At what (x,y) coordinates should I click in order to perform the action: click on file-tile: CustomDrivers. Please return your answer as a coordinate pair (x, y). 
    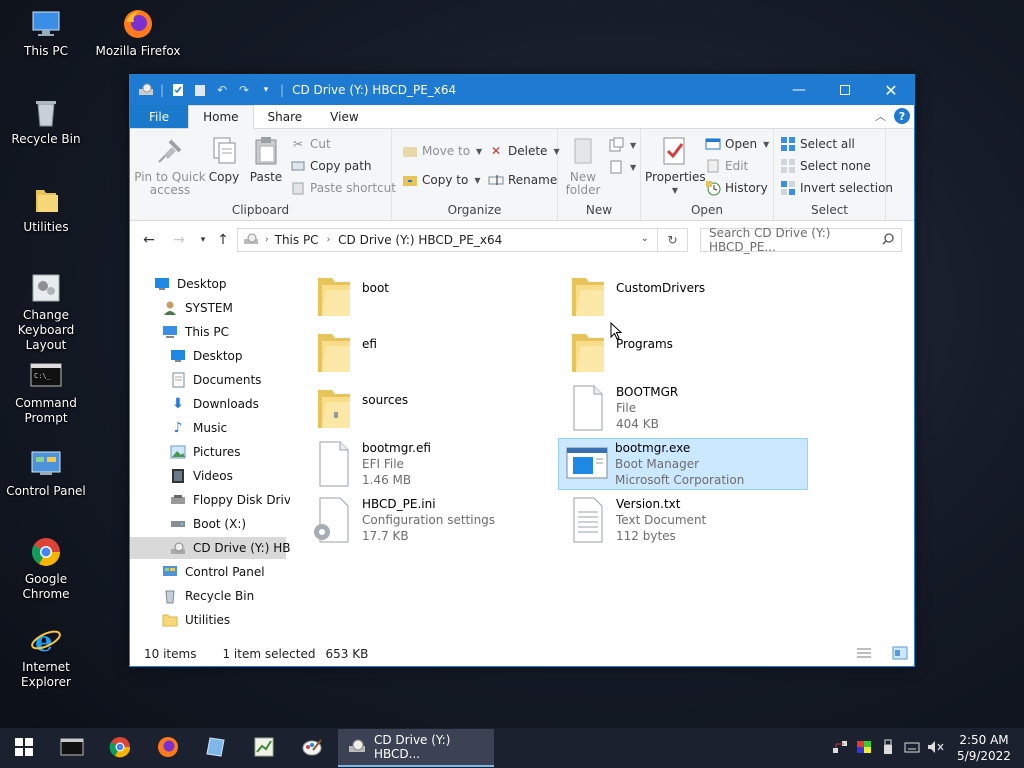
    Looking at the image, I should click on (685, 297).